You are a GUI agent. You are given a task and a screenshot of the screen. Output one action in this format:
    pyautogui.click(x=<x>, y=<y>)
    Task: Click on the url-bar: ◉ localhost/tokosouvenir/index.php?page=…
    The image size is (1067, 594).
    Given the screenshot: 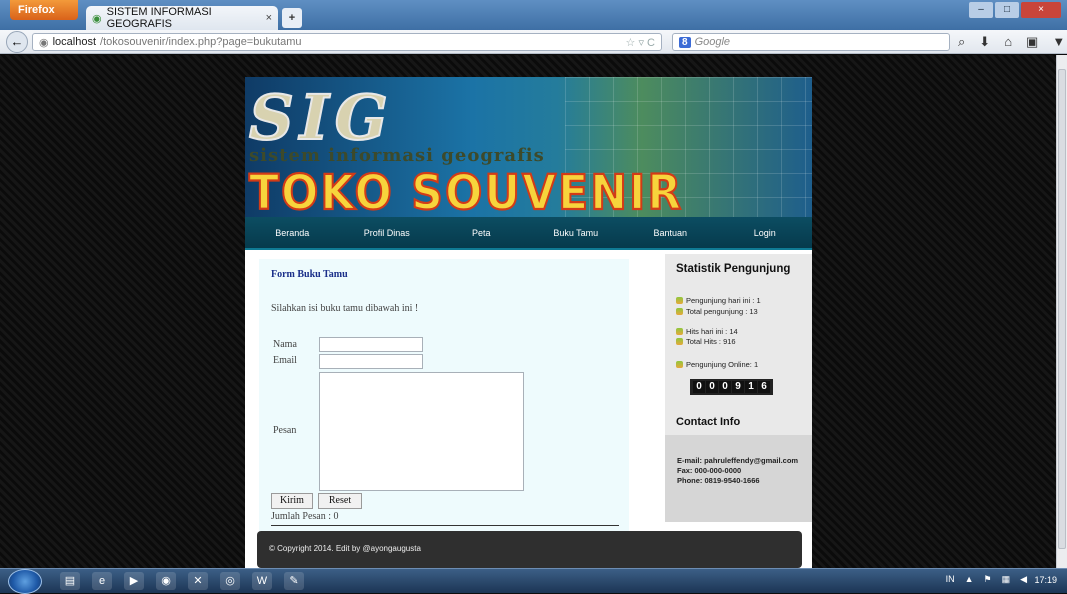 What is the action you would take?
    pyautogui.click(x=347, y=42)
    